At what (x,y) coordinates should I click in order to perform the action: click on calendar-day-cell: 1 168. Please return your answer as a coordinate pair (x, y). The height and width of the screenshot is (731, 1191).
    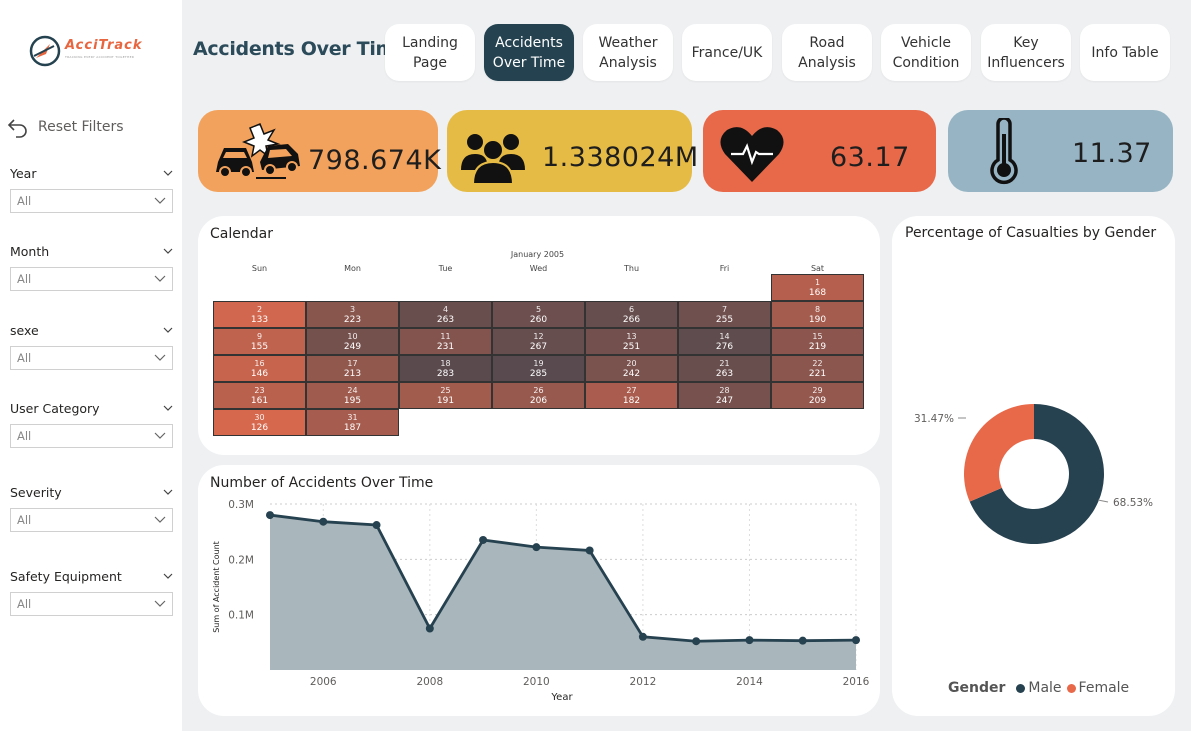
    Looking at the image, I should click on (817, 287).